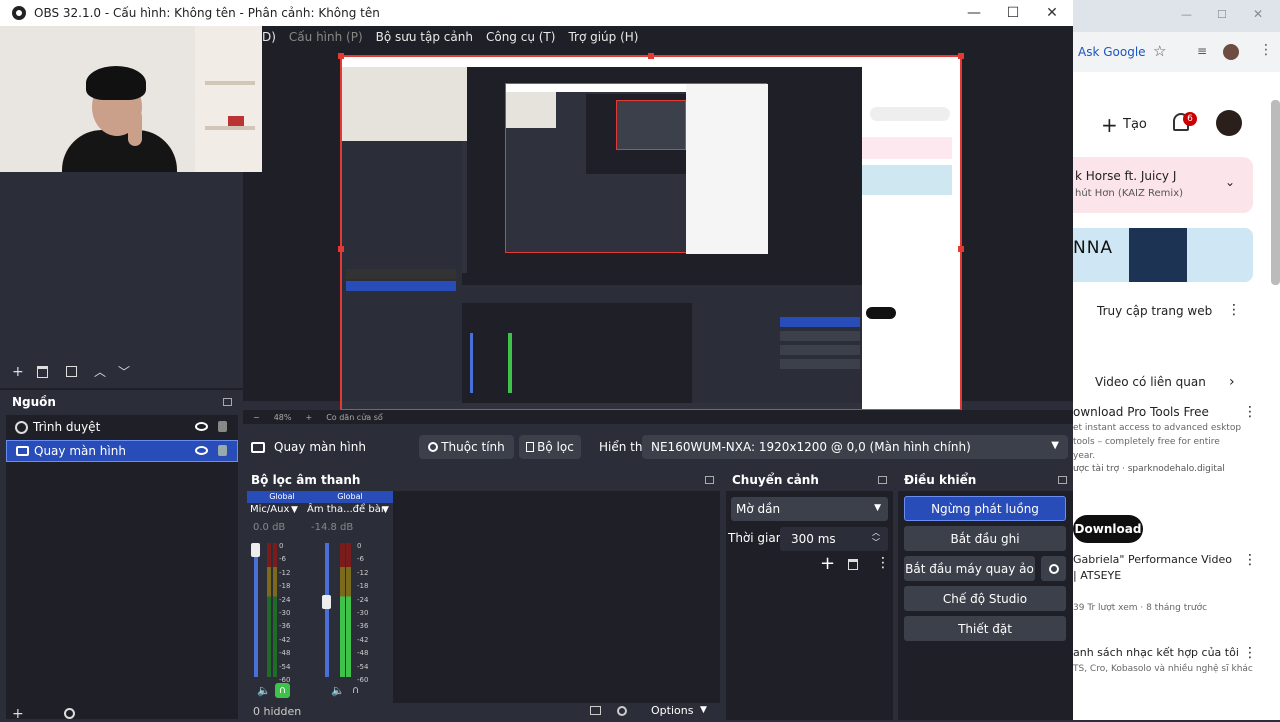 This screenshot has height=722, width=1280. I want to click on start-recording-button: Bắt đầu ghi, so click(985, 538).